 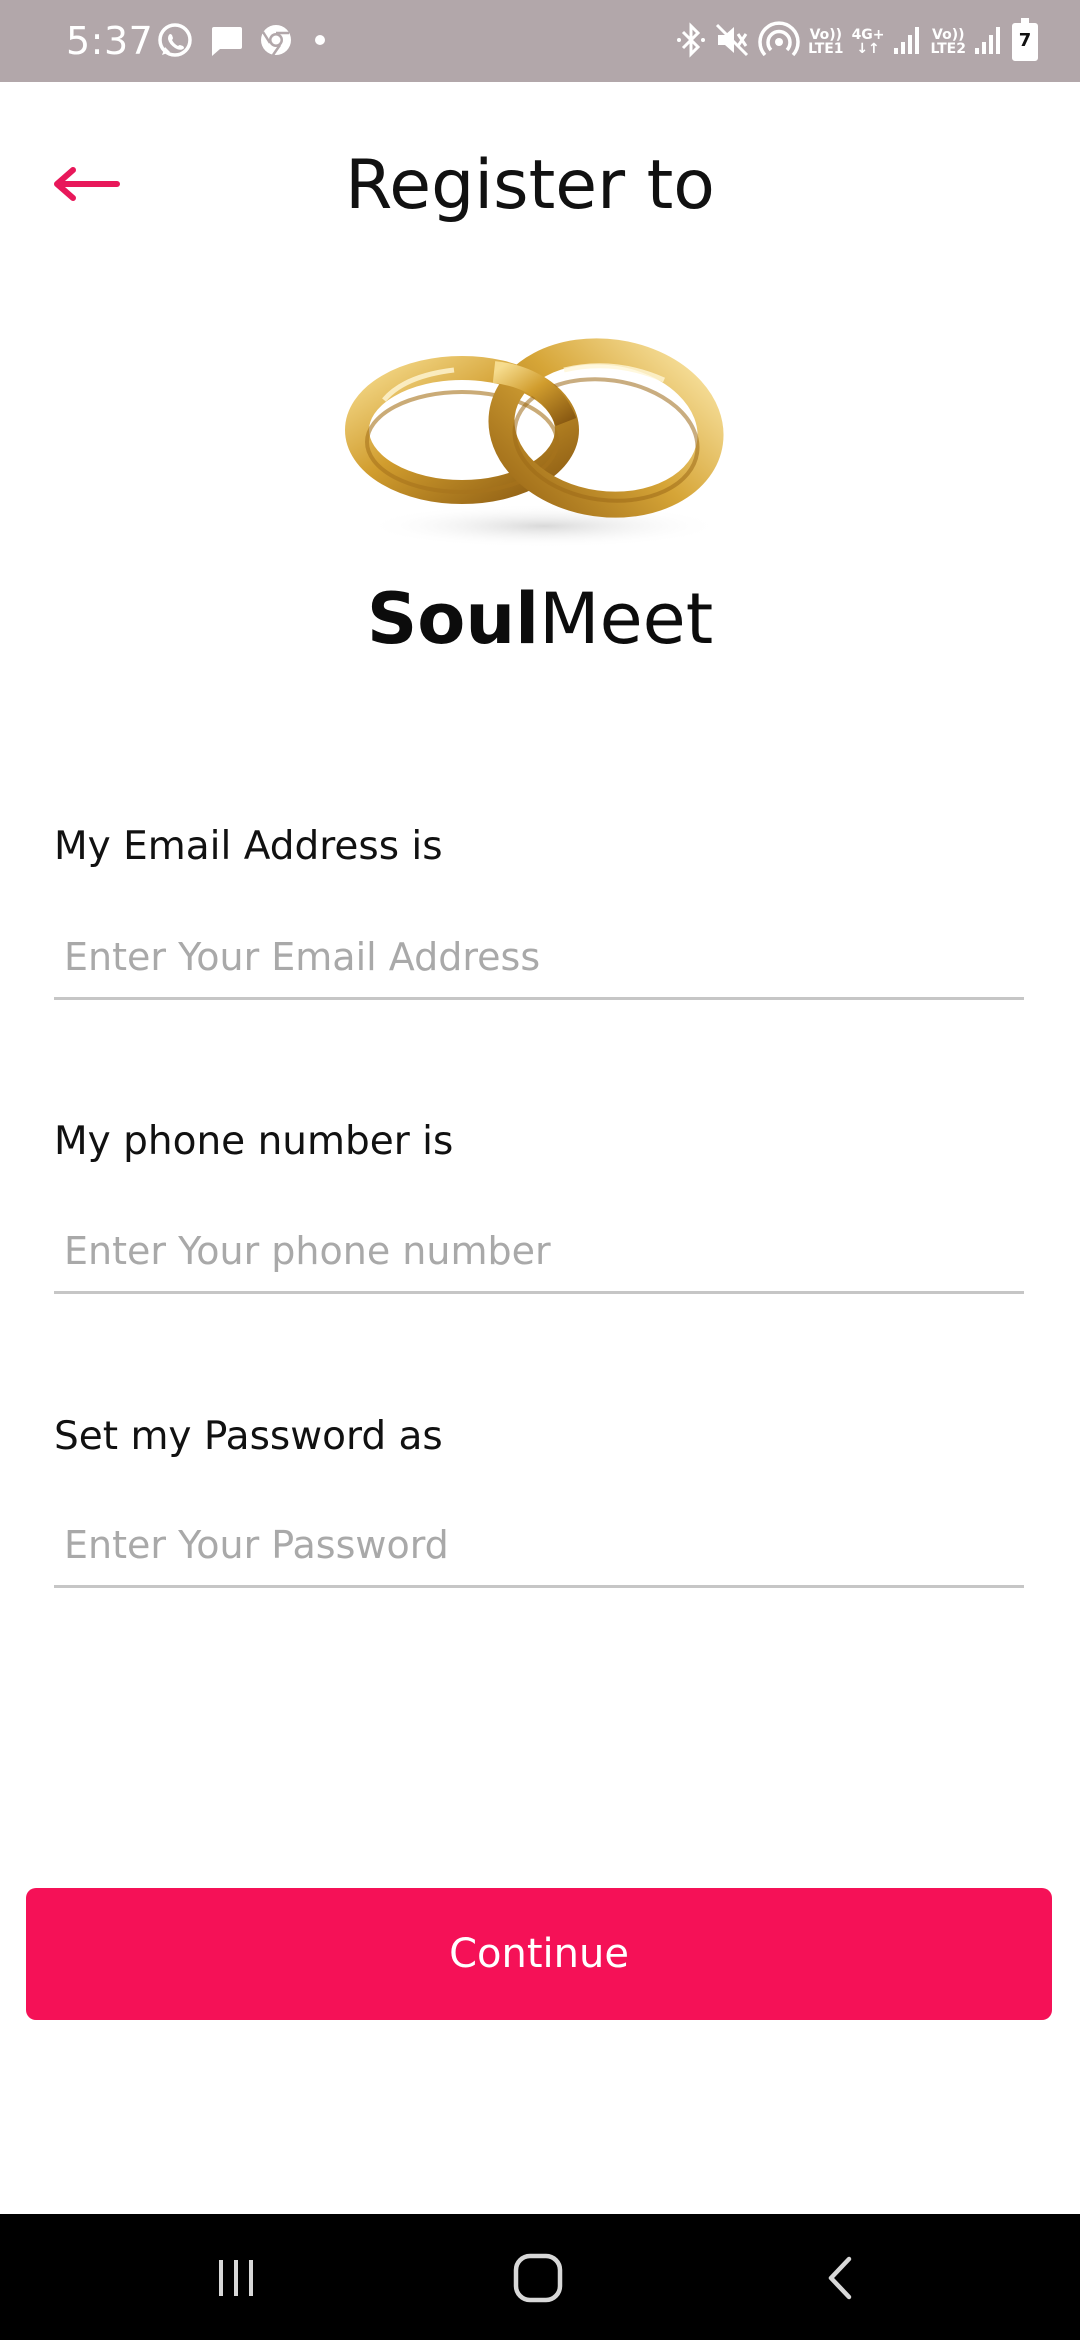 What do you see at coordinates (691, 42) in the screenshot?
I see `bluetooth-icon` at bounding box center [691, 42].